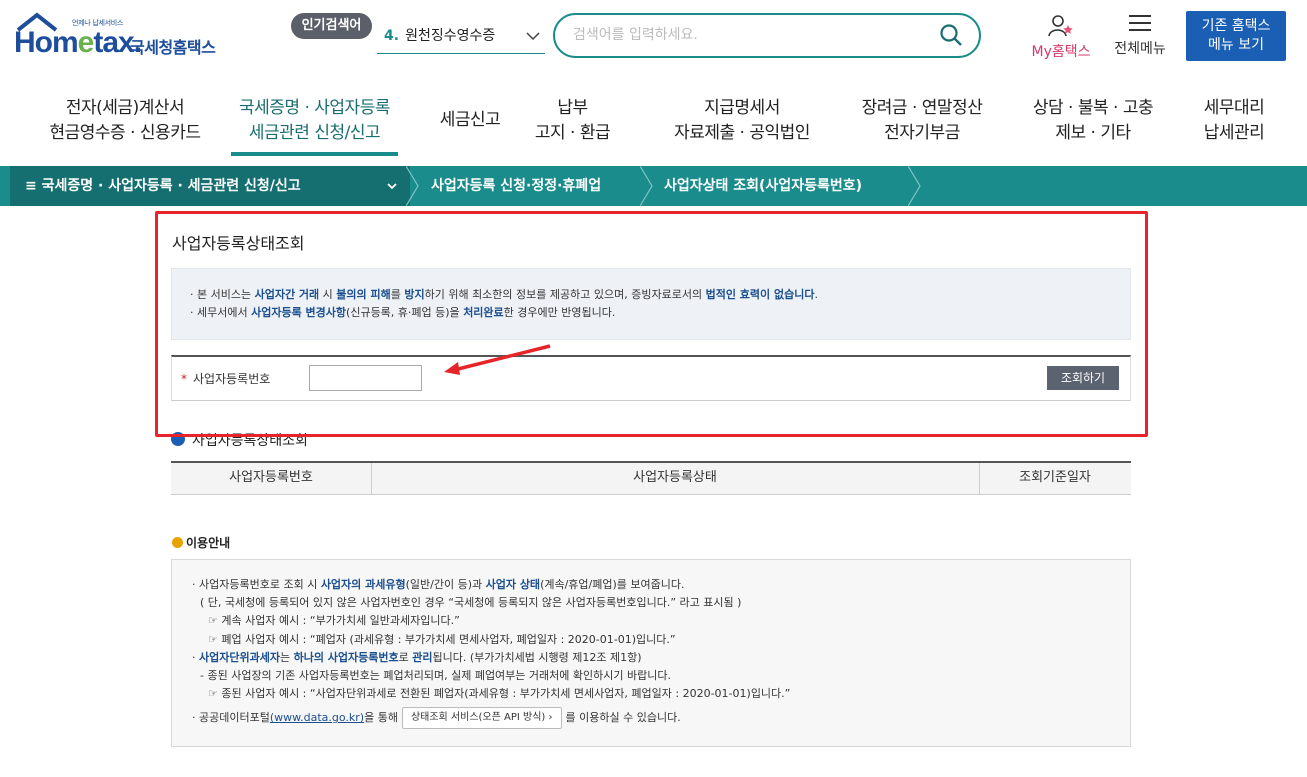  Describe the element at coordinates (78, 42) in the screenshot. I see `logo-wordmark: Hometax.` at that location.